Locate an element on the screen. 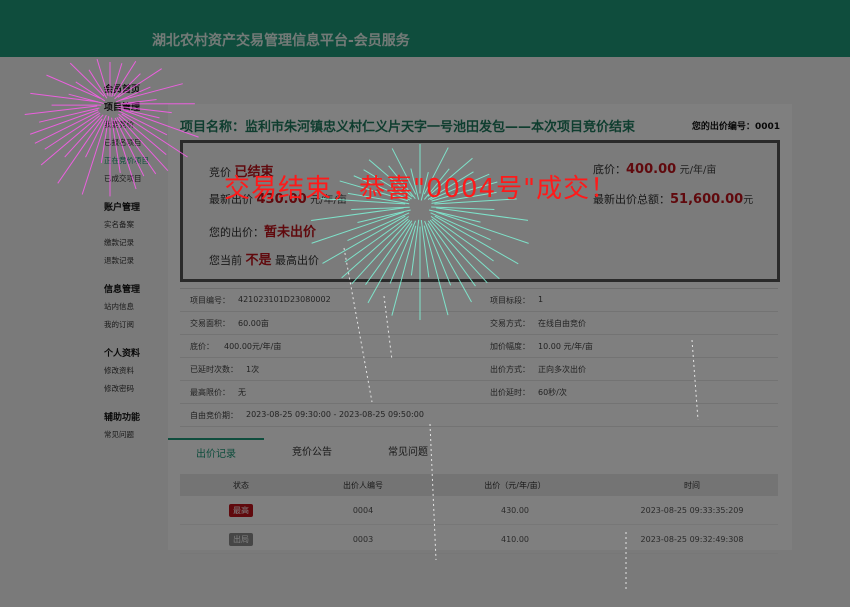  your-bid-value: 暂未出价 is located at coordinates (290, 232).